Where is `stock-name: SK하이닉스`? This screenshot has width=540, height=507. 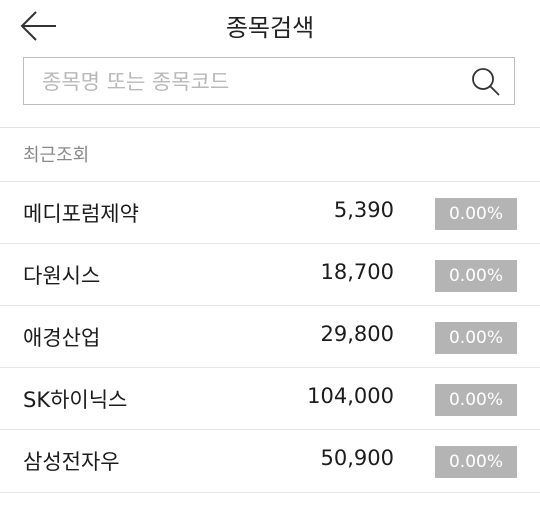
stock-name: SK하이닉스 is located at coordinates (75, 400).